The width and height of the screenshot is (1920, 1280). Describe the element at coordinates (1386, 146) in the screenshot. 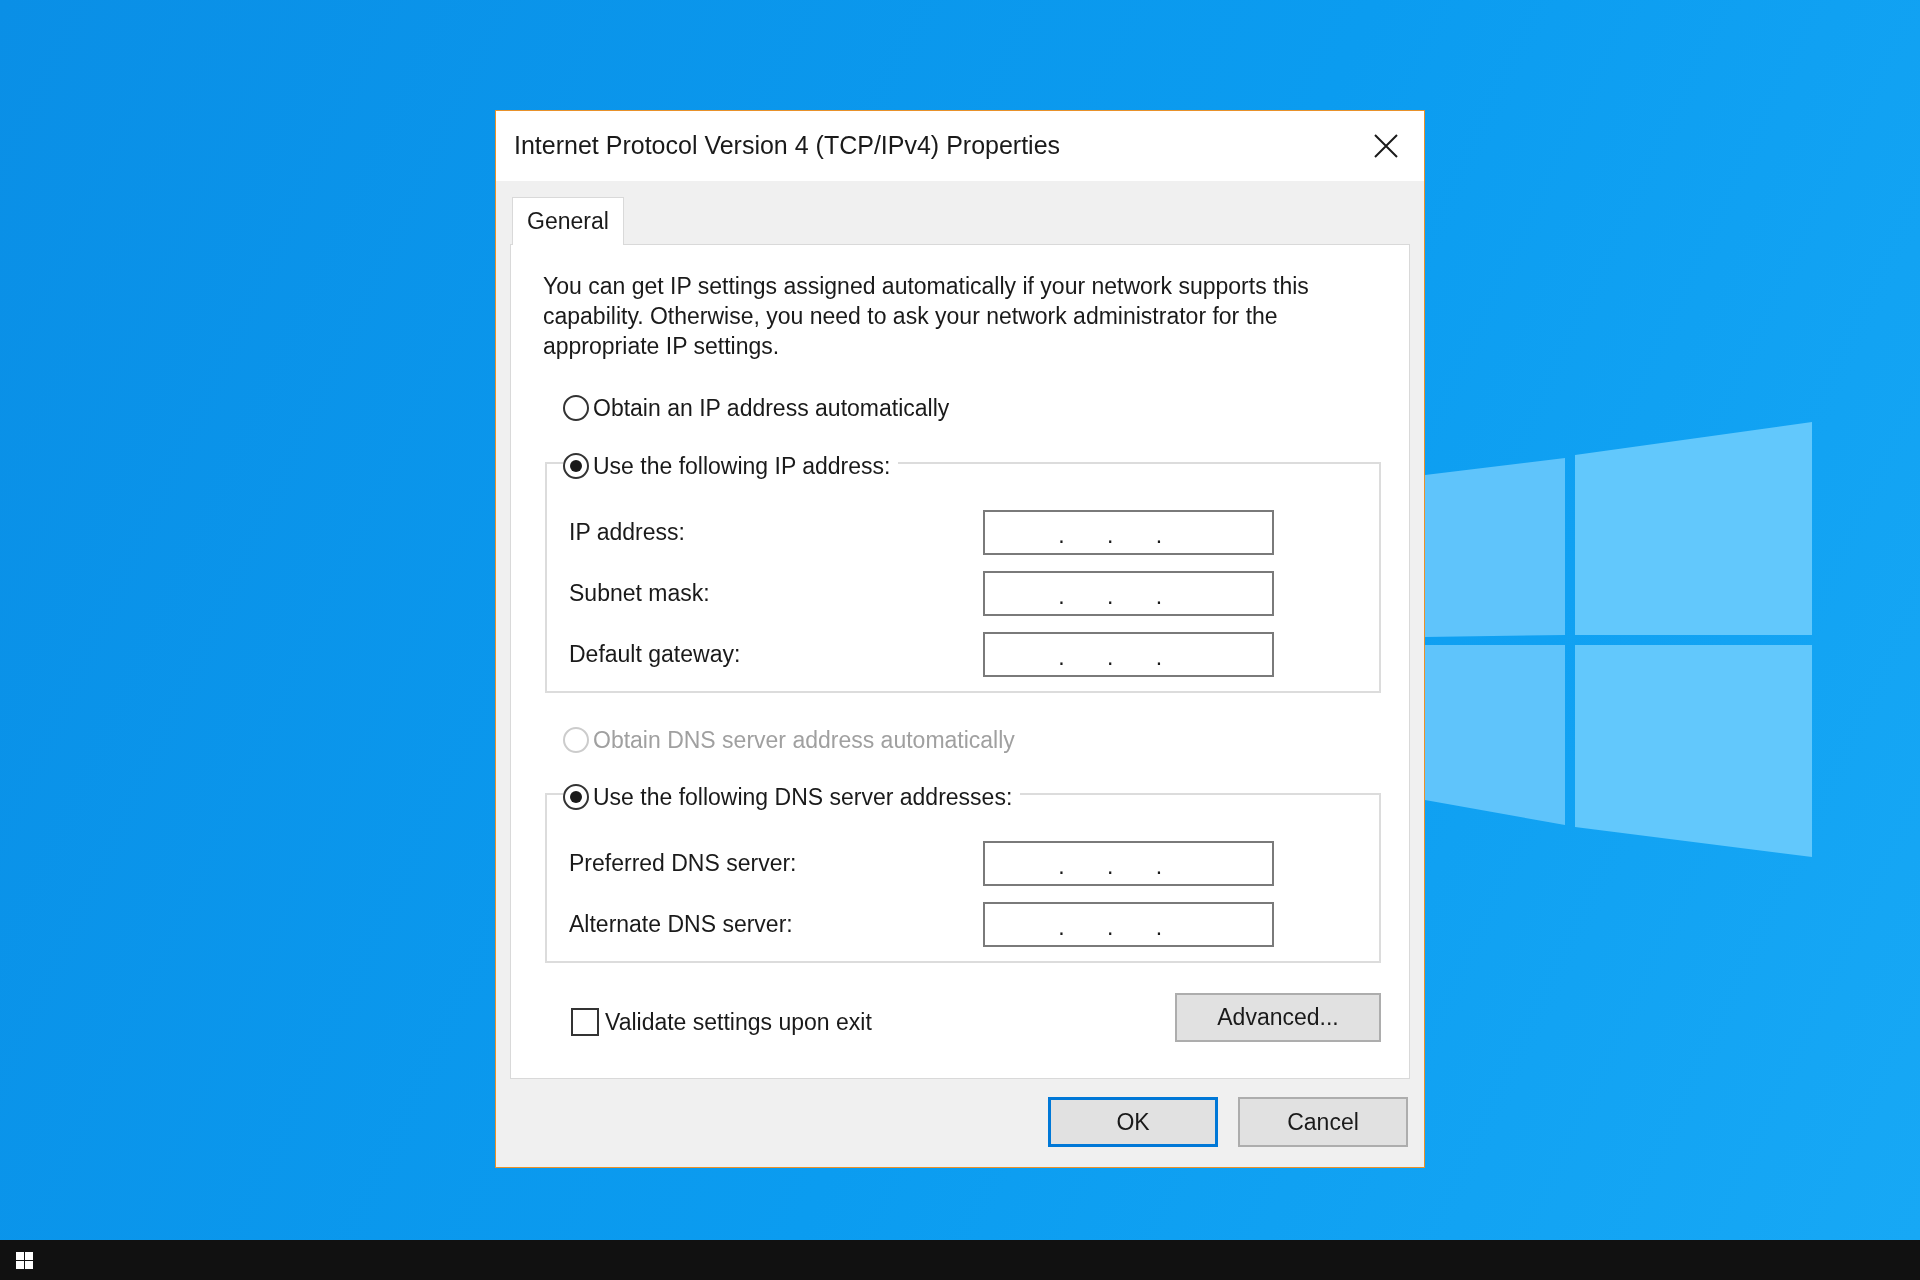

I see `close-icon` at that location.